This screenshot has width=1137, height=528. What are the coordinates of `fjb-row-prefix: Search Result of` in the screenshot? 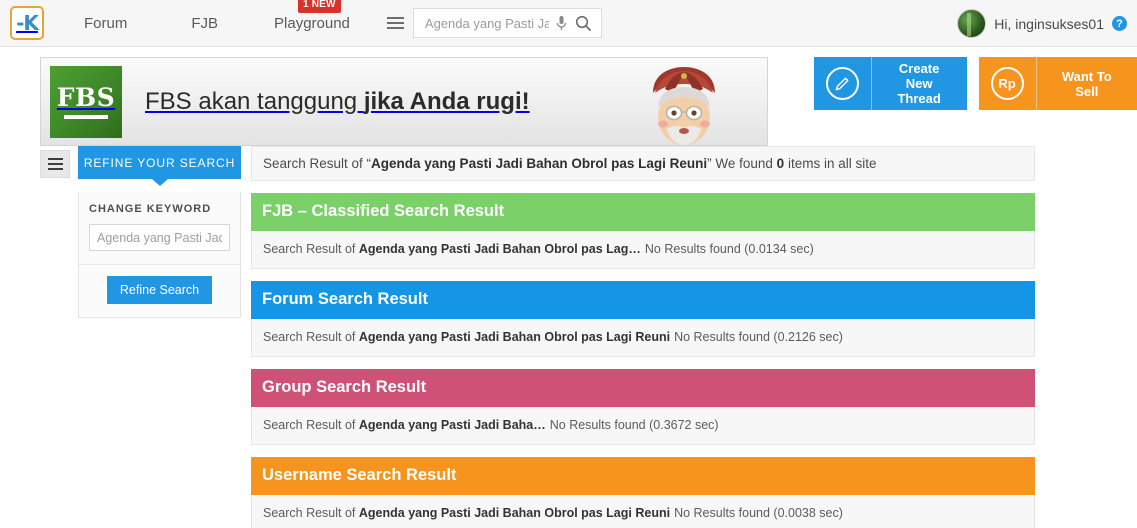 It's located at (311, 249).